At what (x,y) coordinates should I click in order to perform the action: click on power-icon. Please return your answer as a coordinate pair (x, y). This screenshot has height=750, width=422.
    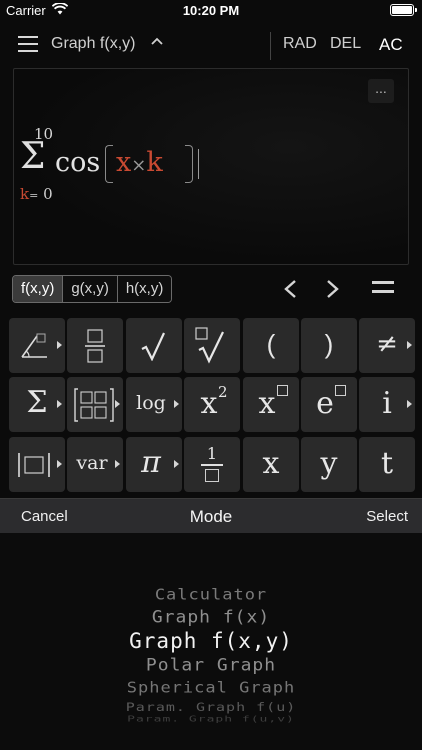
    Looking at the image, I should click on (282, 390).